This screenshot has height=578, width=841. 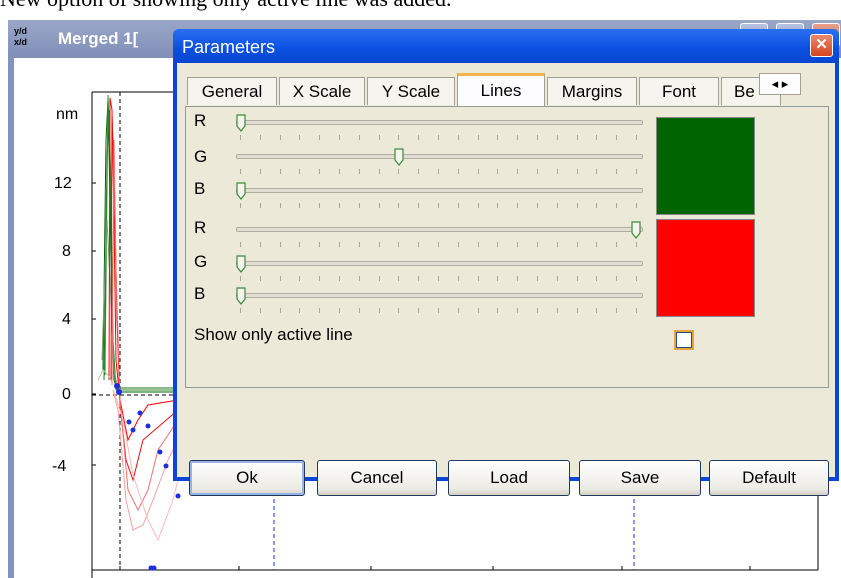 What do you see at coordinates (247, 478) in the screenshot?
I see `ok-button: Ok` at bounding box center [247, 478].